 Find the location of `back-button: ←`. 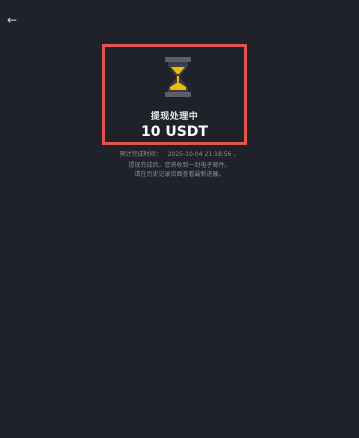

back-button: ← is located at coordinates (12, 20).